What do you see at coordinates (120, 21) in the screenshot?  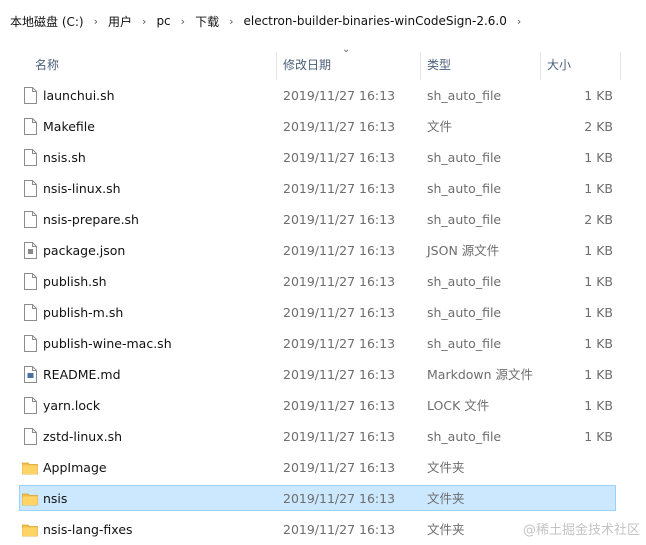 I see `breadcrumb-item: 用户` at bounding box center [120, 21].